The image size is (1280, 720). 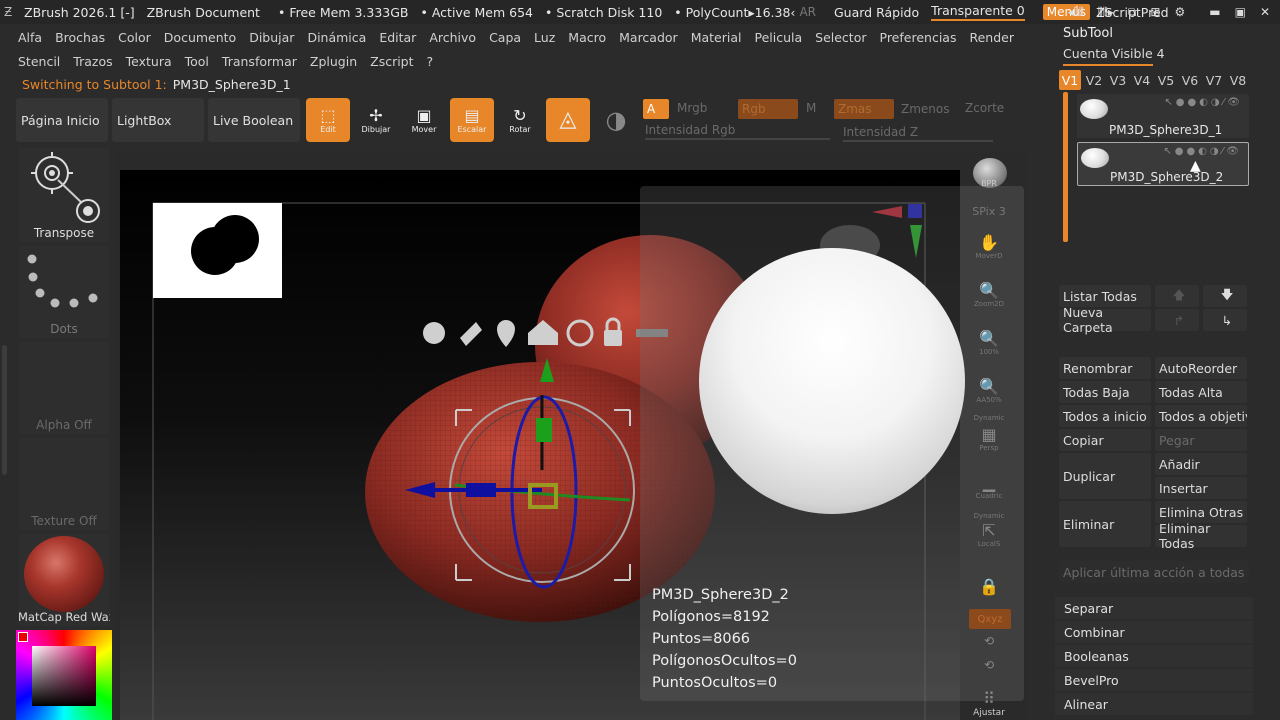 What do you see at coordinates (989, 337) in the screenshot?
I see `actual-size-button: 🔍 100%` at bounding box center [989, 337].